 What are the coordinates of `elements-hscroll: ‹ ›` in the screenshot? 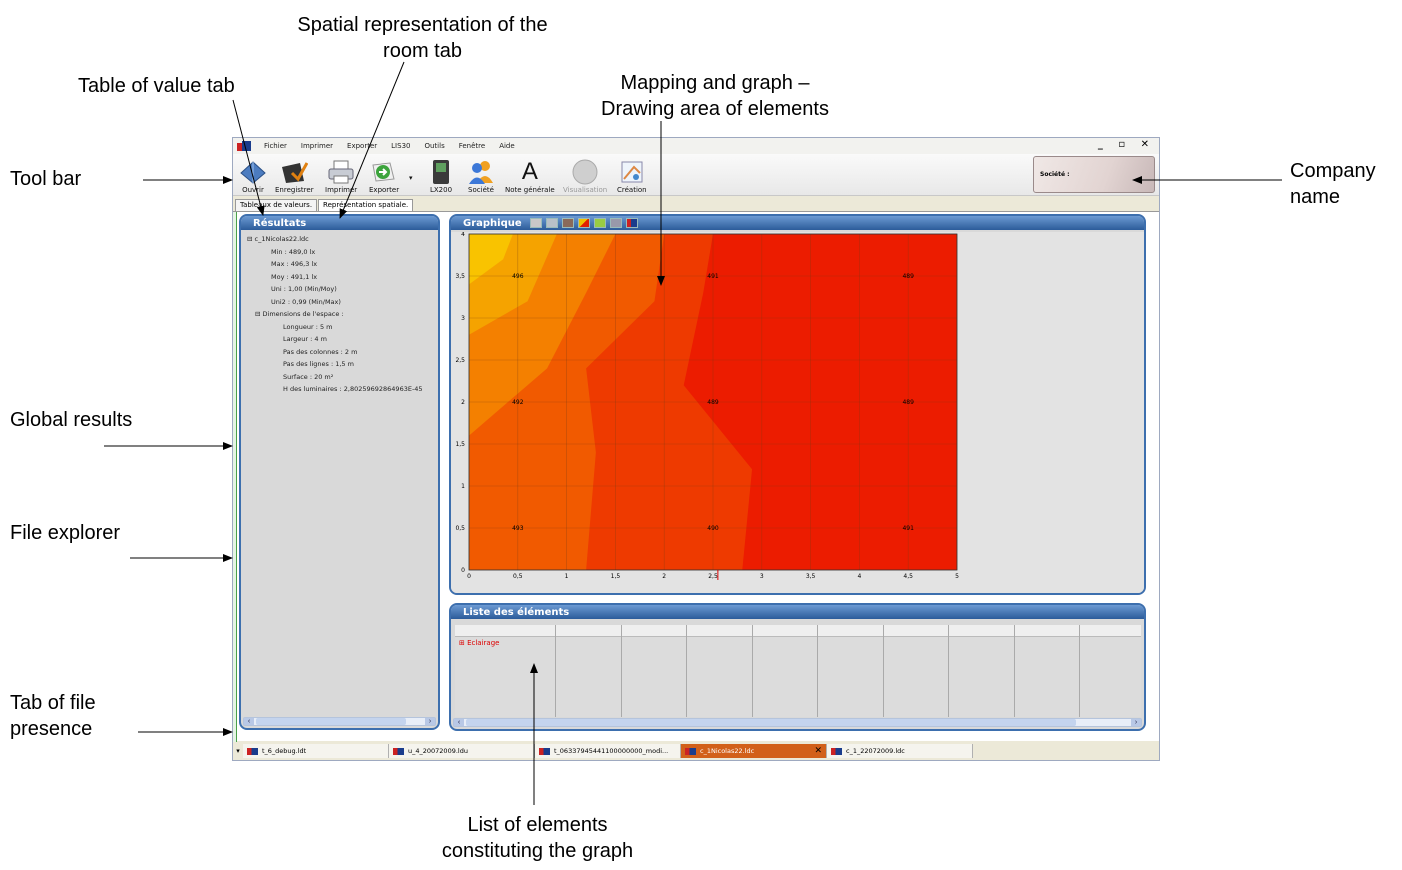 It's located at (797, 722).